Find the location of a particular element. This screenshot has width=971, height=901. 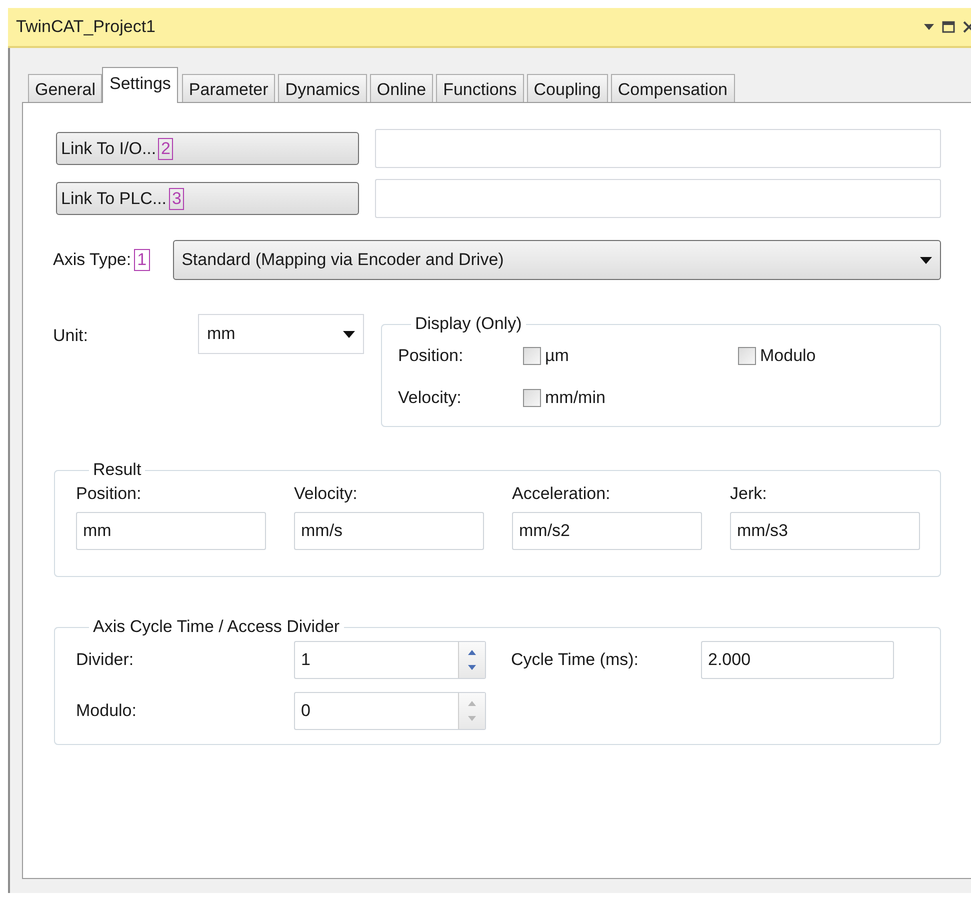

field-value: 0 is located at coordinates (306, 711).